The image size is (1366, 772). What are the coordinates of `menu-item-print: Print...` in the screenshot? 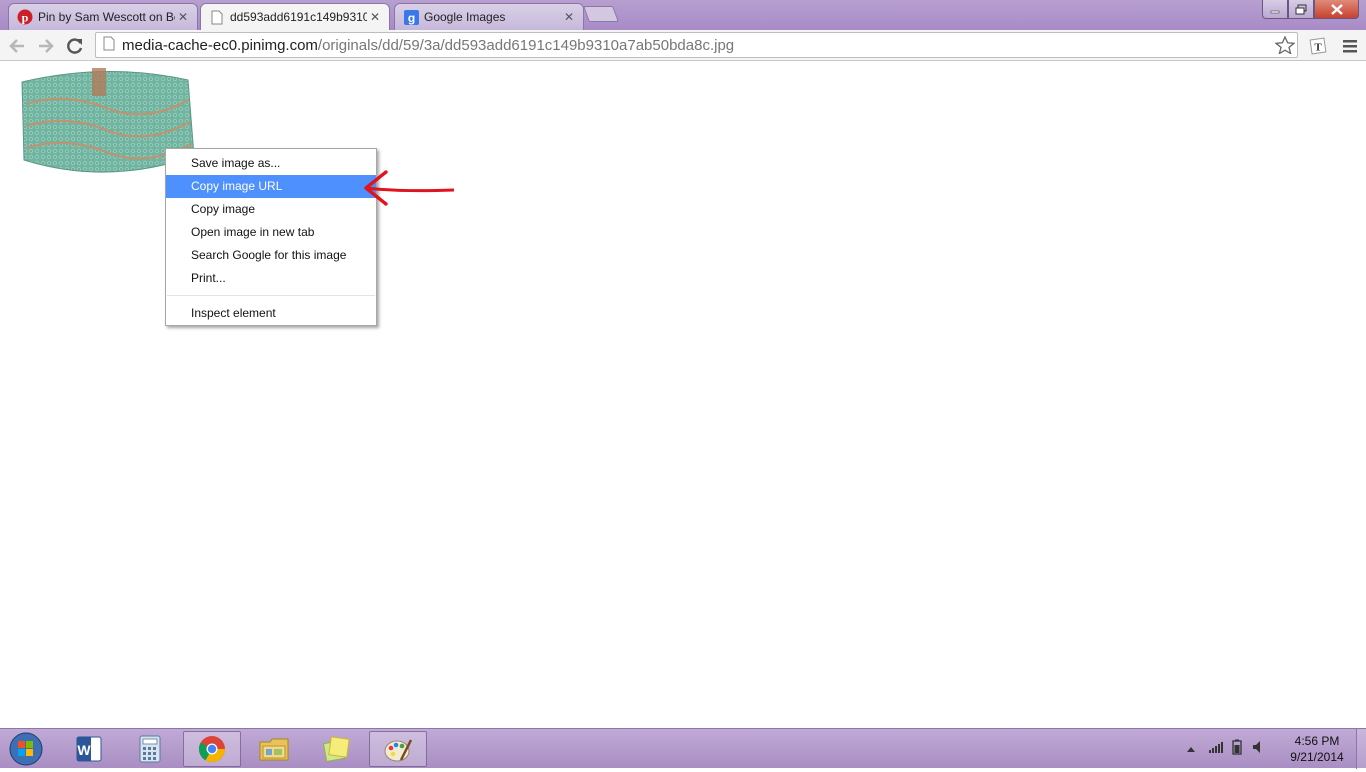 It's located at (271, 278).